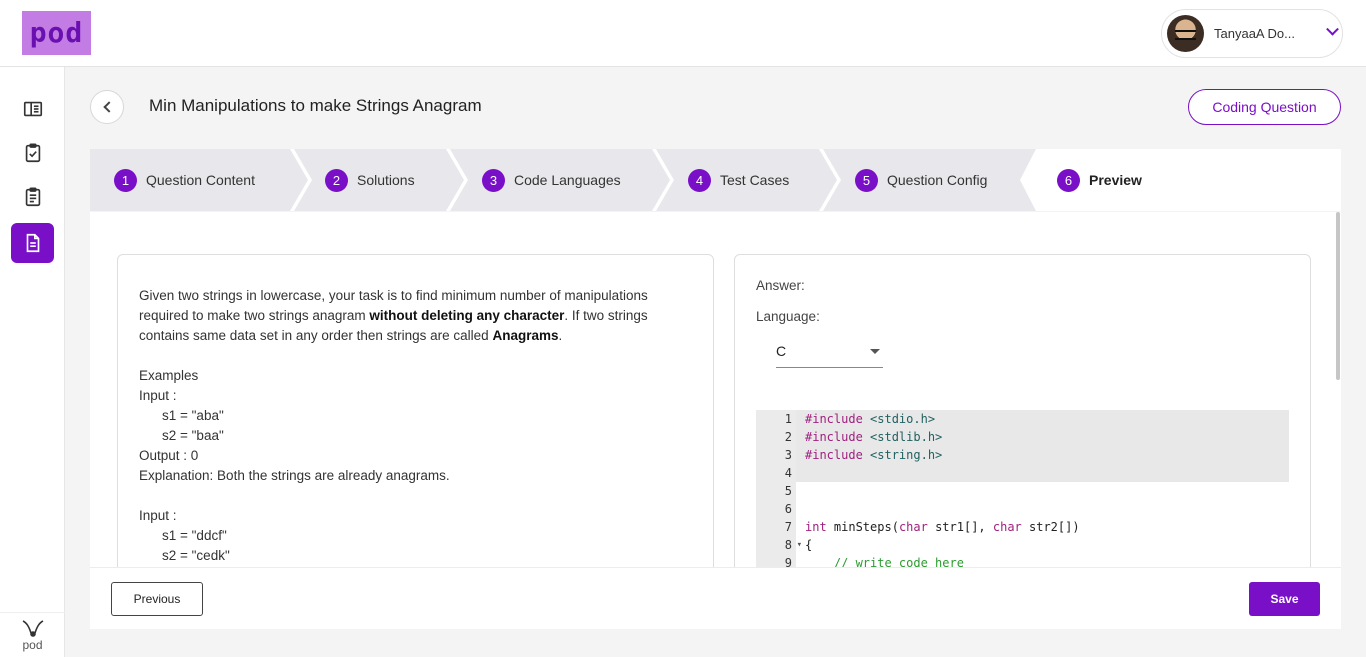  I want to click on nav-item-library, so click(32, 109).